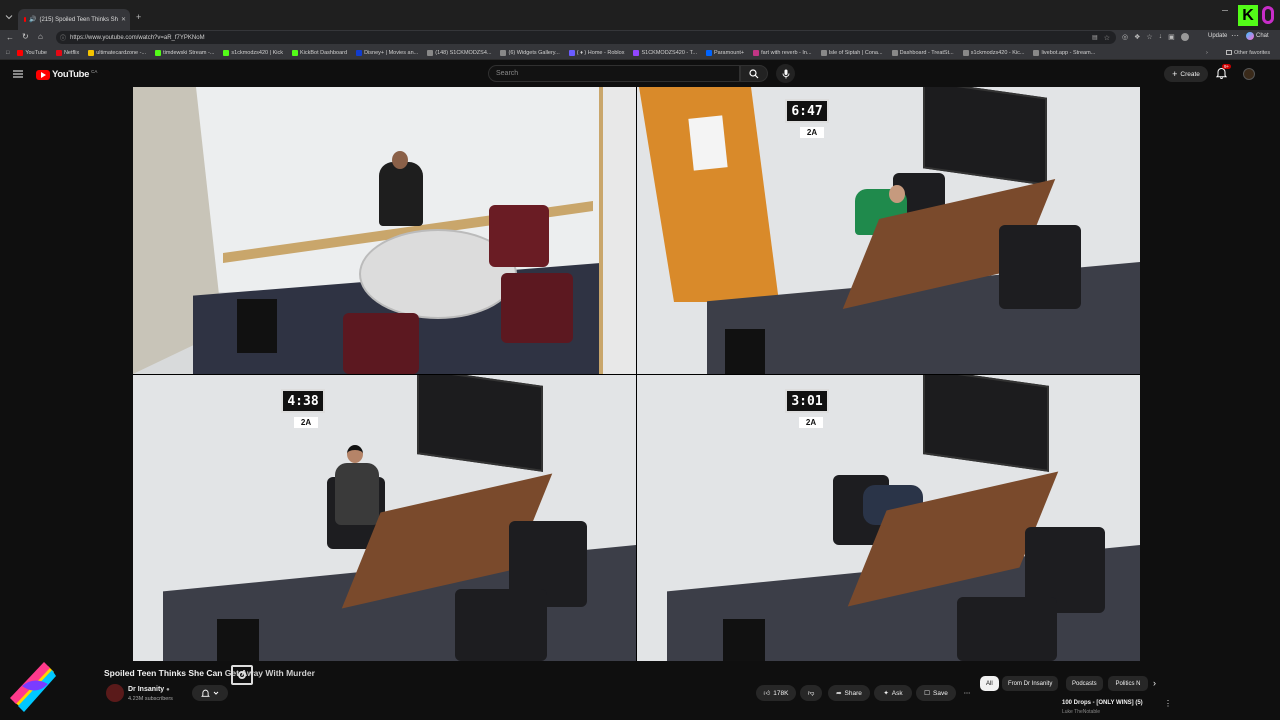 This screenshot has width=1280, height=720. Describe the element at coordinates (1225, 10) in the screenshot. I see `window-minimize-icon` at that location.